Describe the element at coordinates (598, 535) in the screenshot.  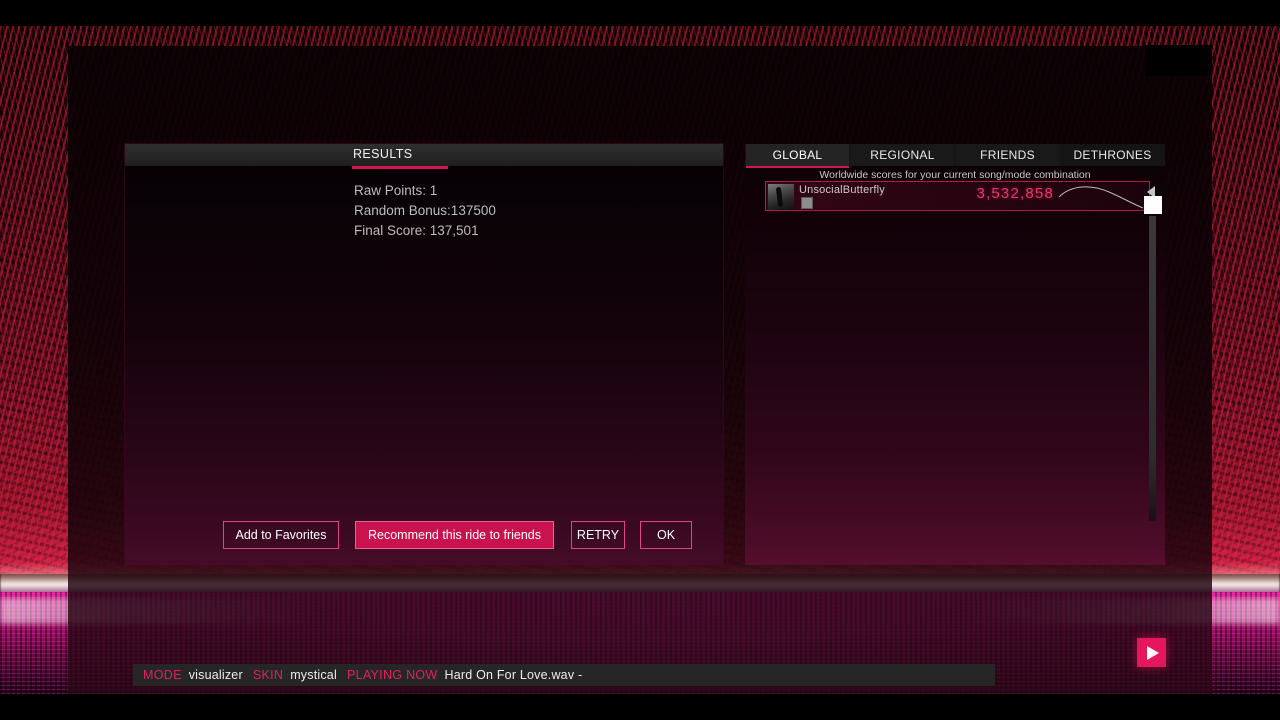
I see `retry-button: RETRY` at that location.